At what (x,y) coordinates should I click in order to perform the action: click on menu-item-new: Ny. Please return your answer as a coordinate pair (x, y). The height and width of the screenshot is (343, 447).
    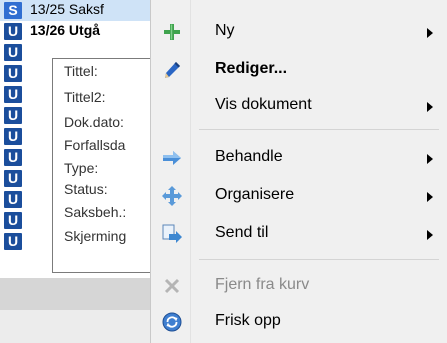
    Looking at the image, I should click on (299, 32).